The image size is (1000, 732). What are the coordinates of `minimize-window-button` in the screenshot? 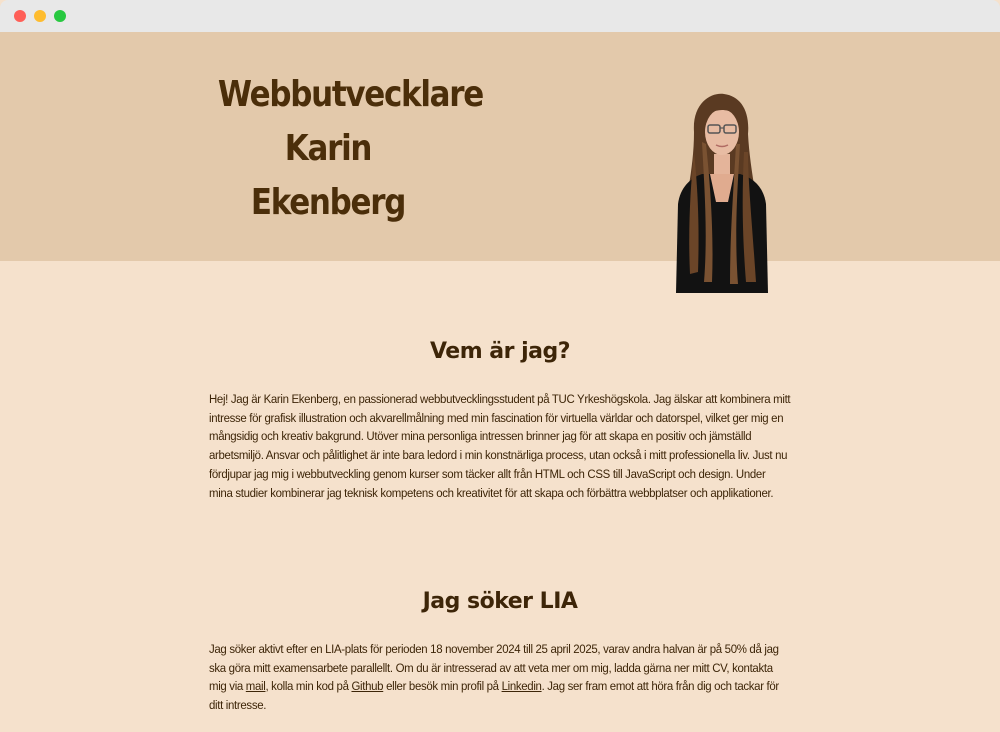 It's located at (40, 16).